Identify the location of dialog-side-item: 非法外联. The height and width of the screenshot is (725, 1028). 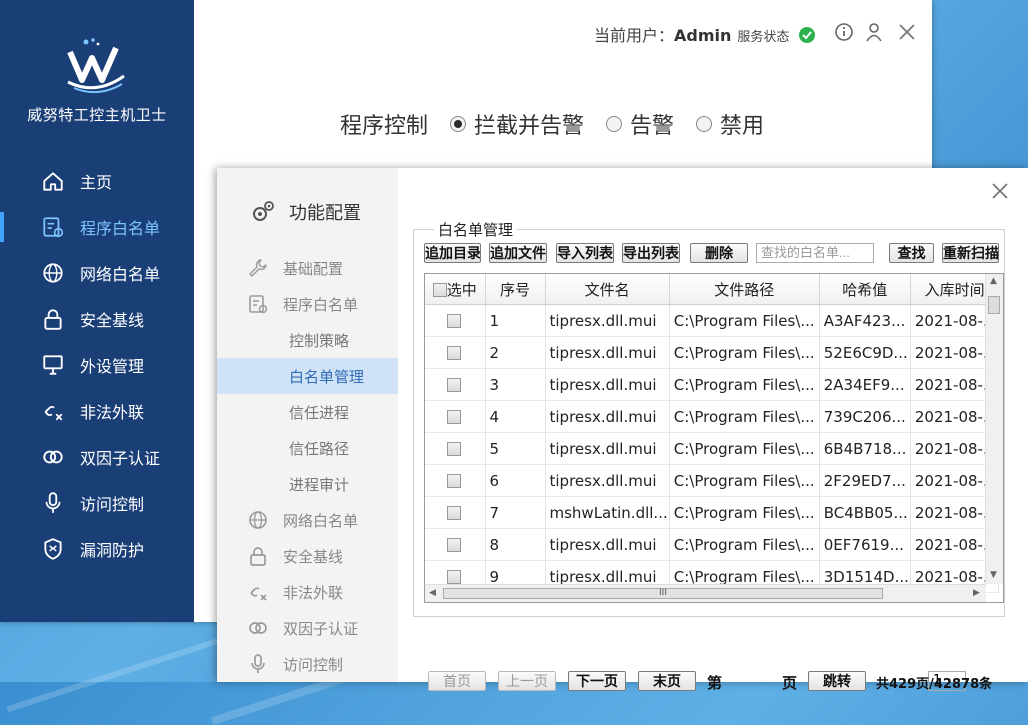
(307, 592).